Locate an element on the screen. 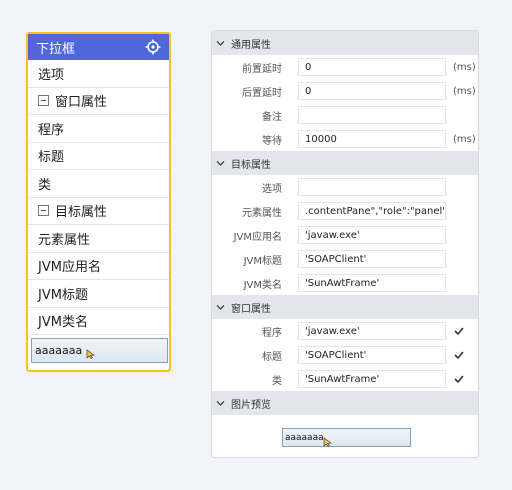  row-jvm-class: JVM类名 'SunAwtFrame' is located at coordinates (345, 283).